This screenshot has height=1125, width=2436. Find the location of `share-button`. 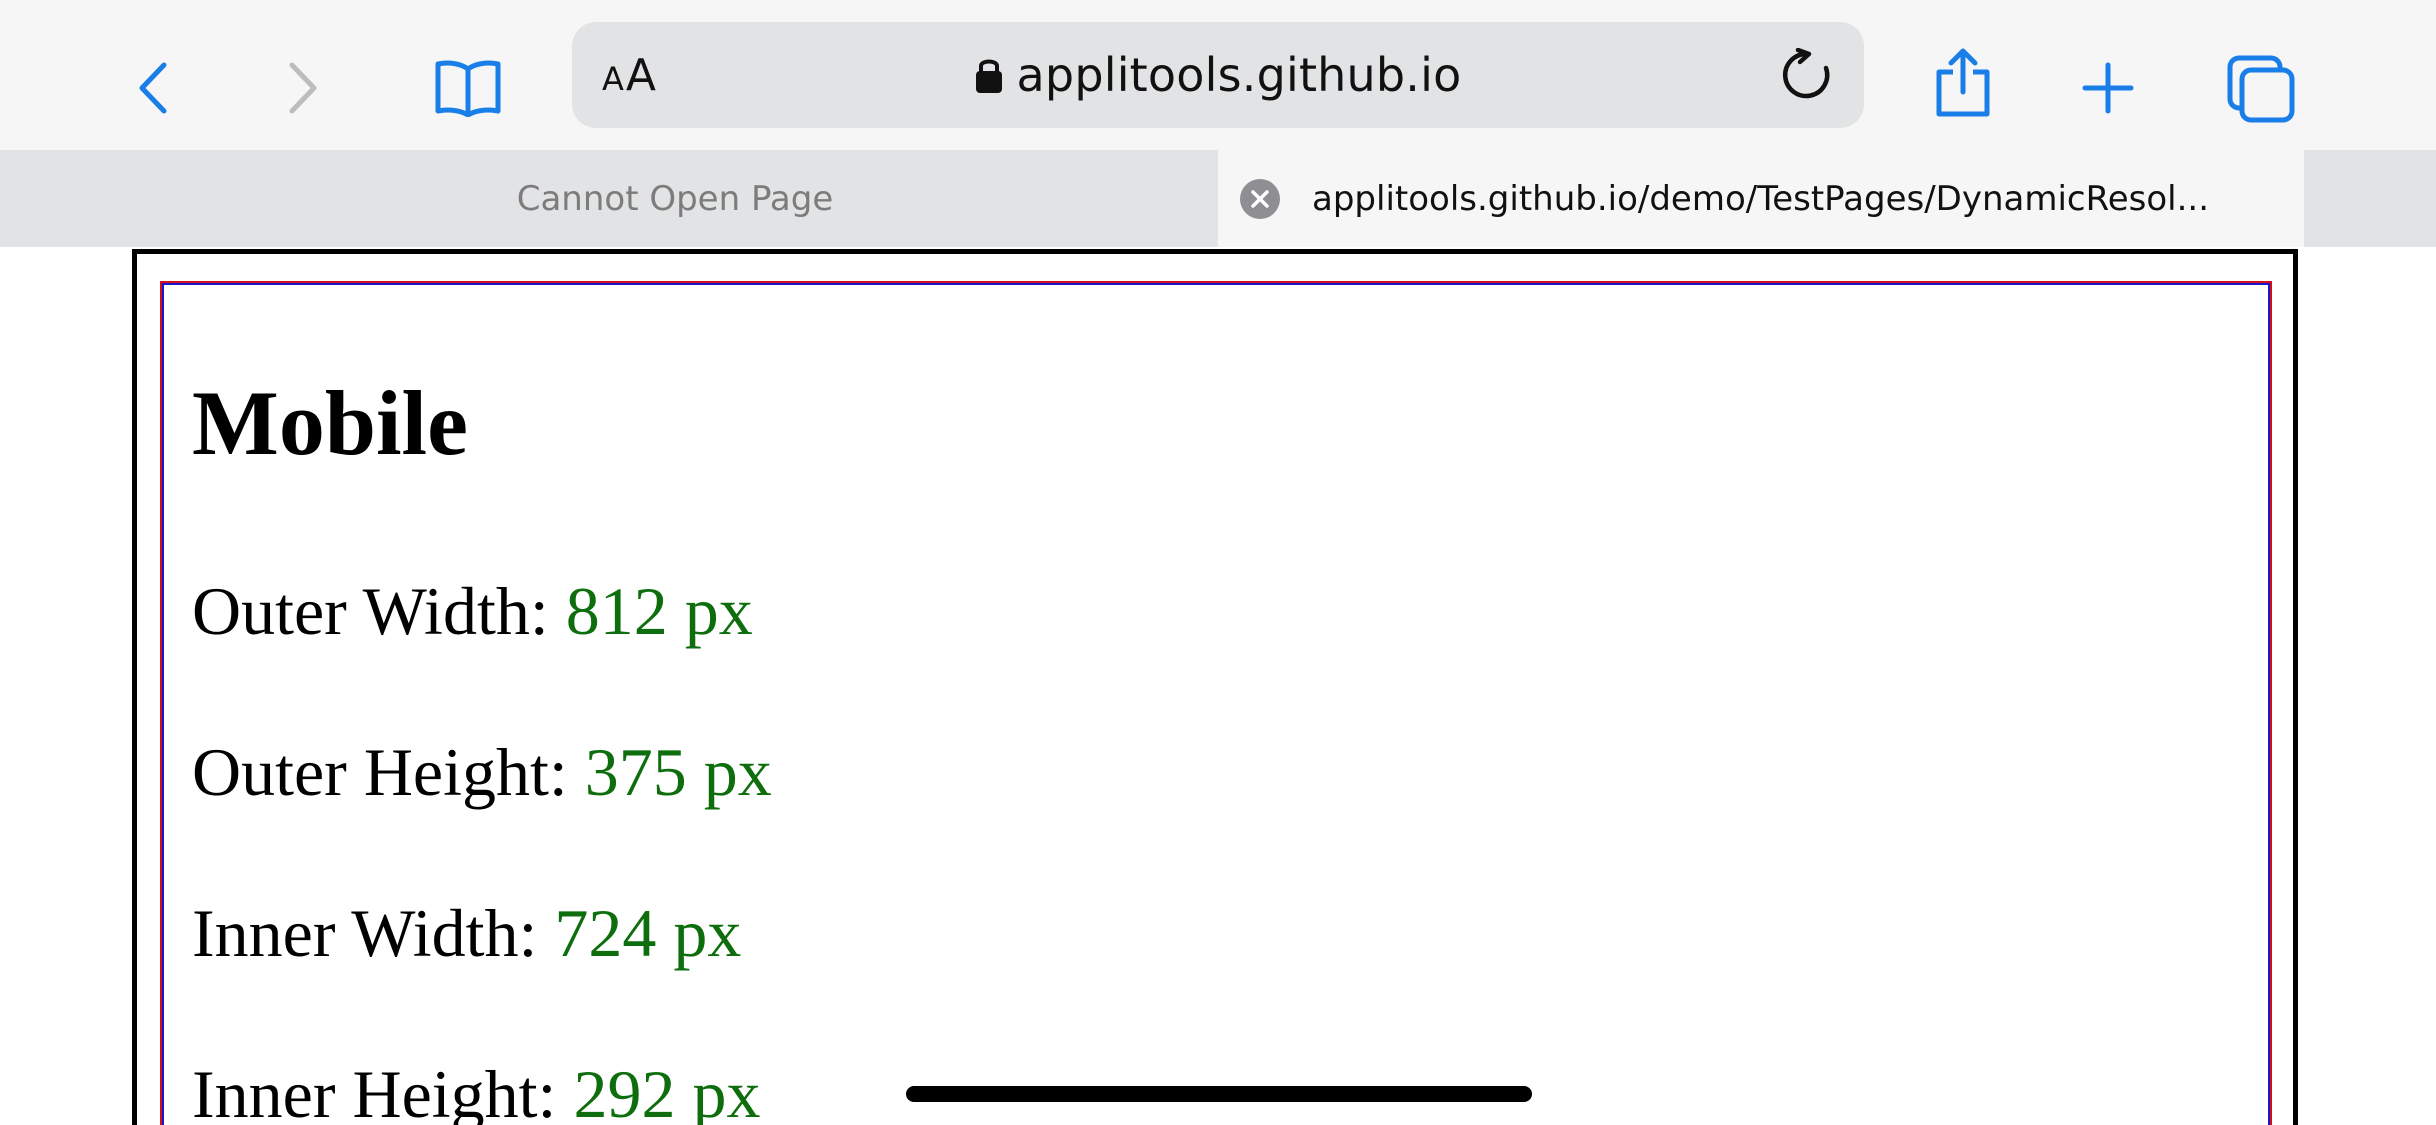

share-button is located at coordinates (1963, 83).